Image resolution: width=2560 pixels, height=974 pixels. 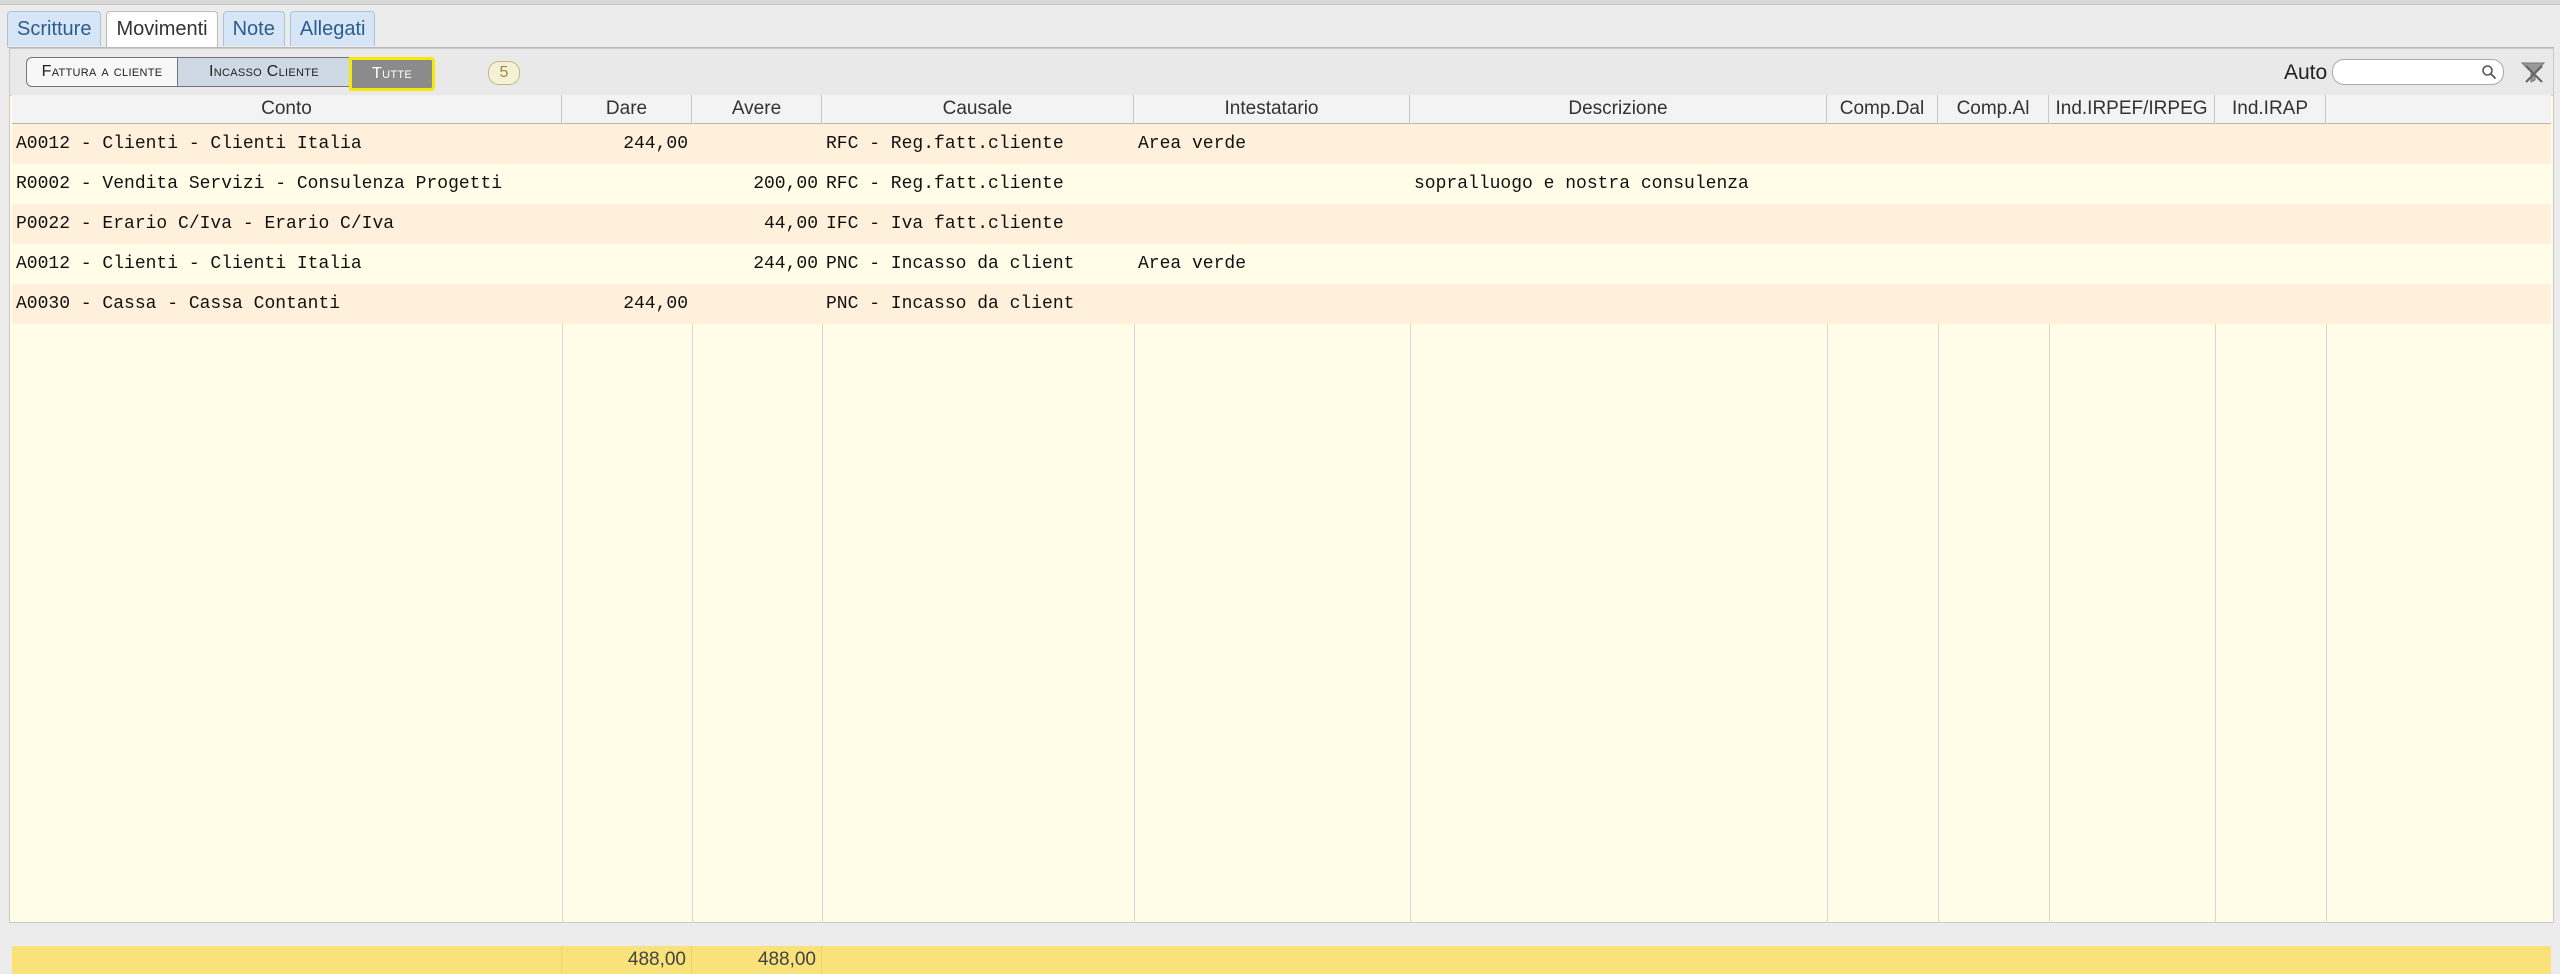 I want to click on search-icon, so click(x=2489, y=72).